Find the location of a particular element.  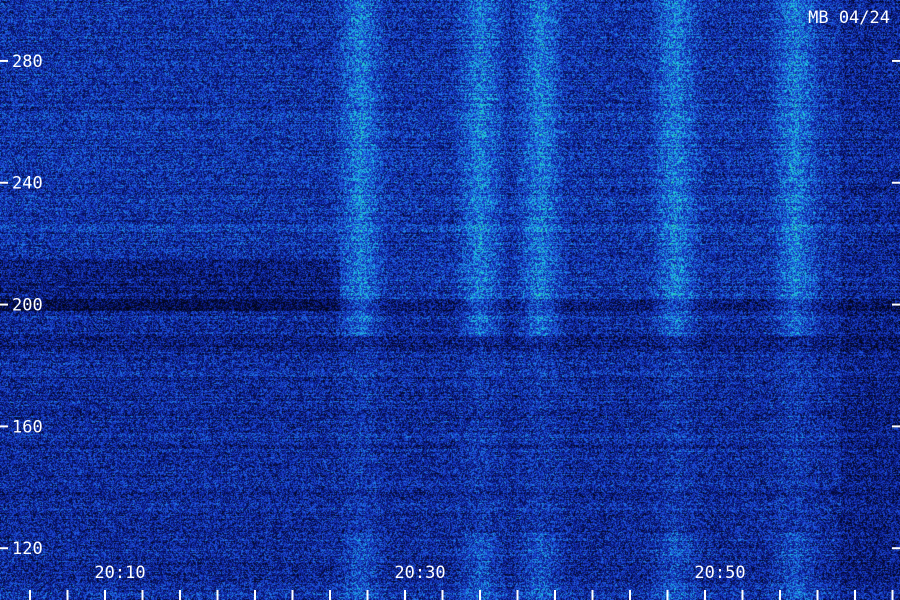

y-tick-label: 160 is located at coordinates (27, 427).